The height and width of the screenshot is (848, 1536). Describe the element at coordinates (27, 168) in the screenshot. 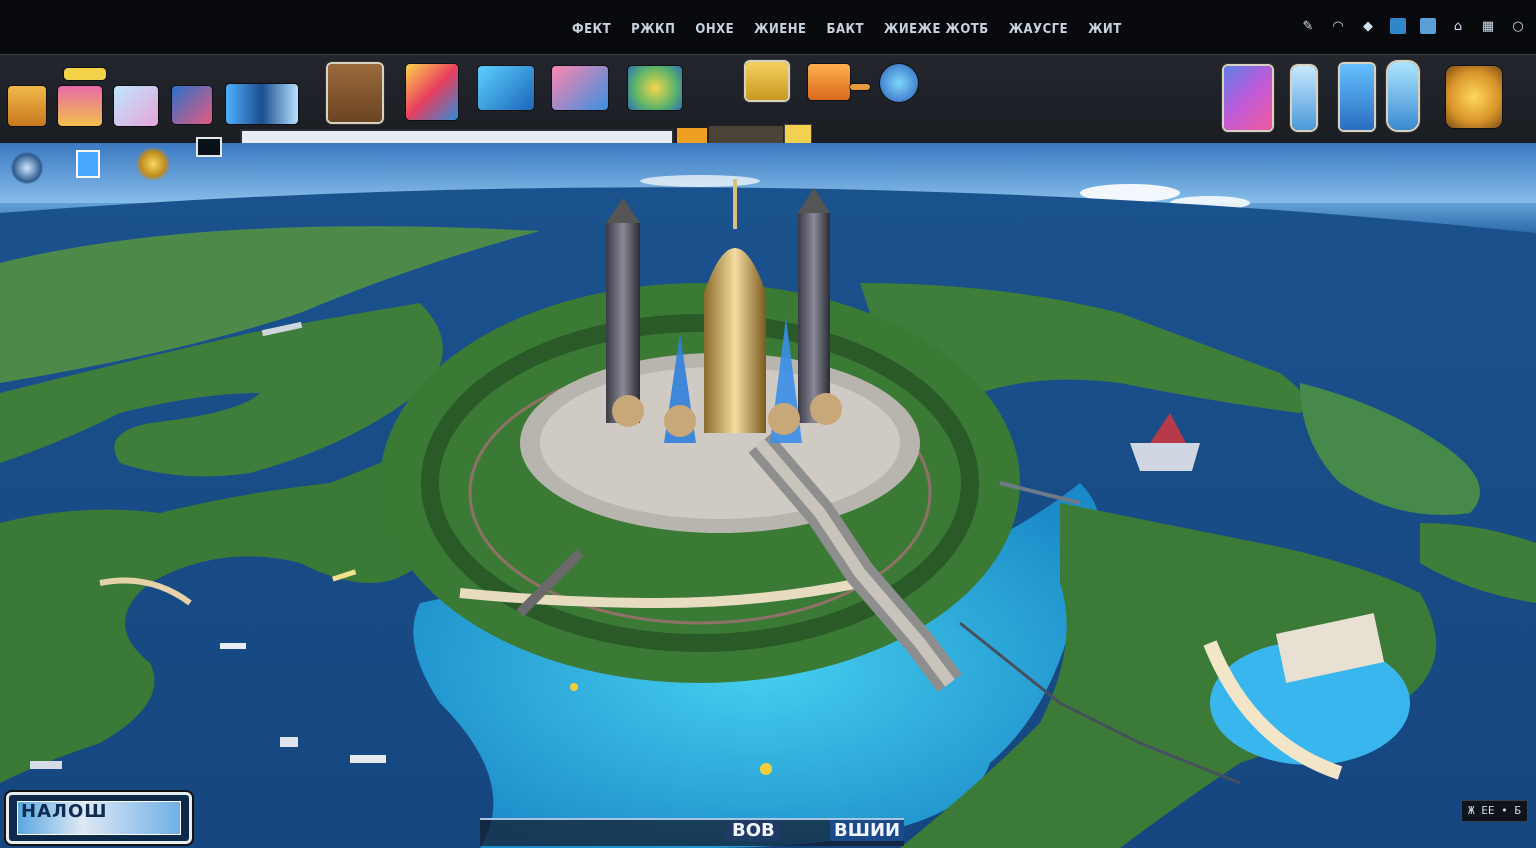

I see `ship-marker` at that location.